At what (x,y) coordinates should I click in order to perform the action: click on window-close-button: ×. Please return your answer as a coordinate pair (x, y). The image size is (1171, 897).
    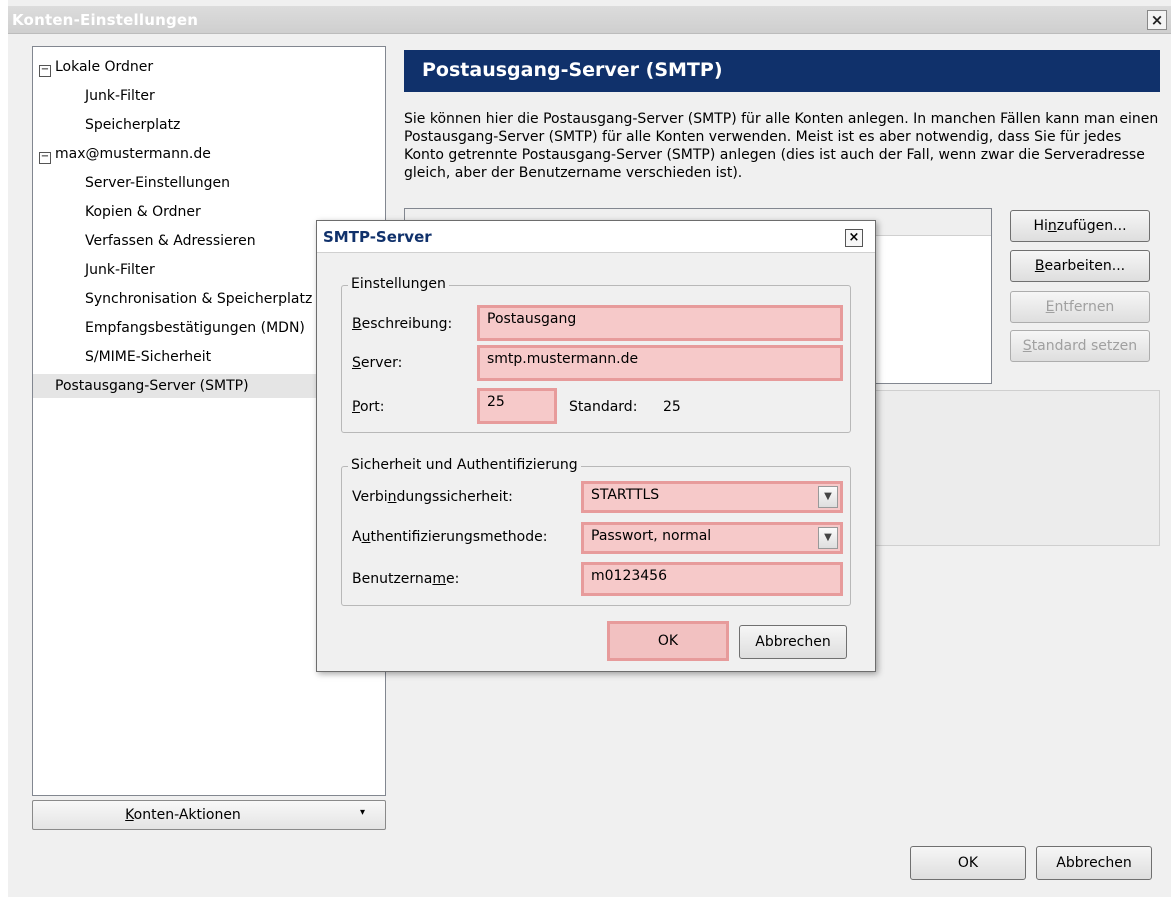
    Looking at the image, I should click on (1157, 20).